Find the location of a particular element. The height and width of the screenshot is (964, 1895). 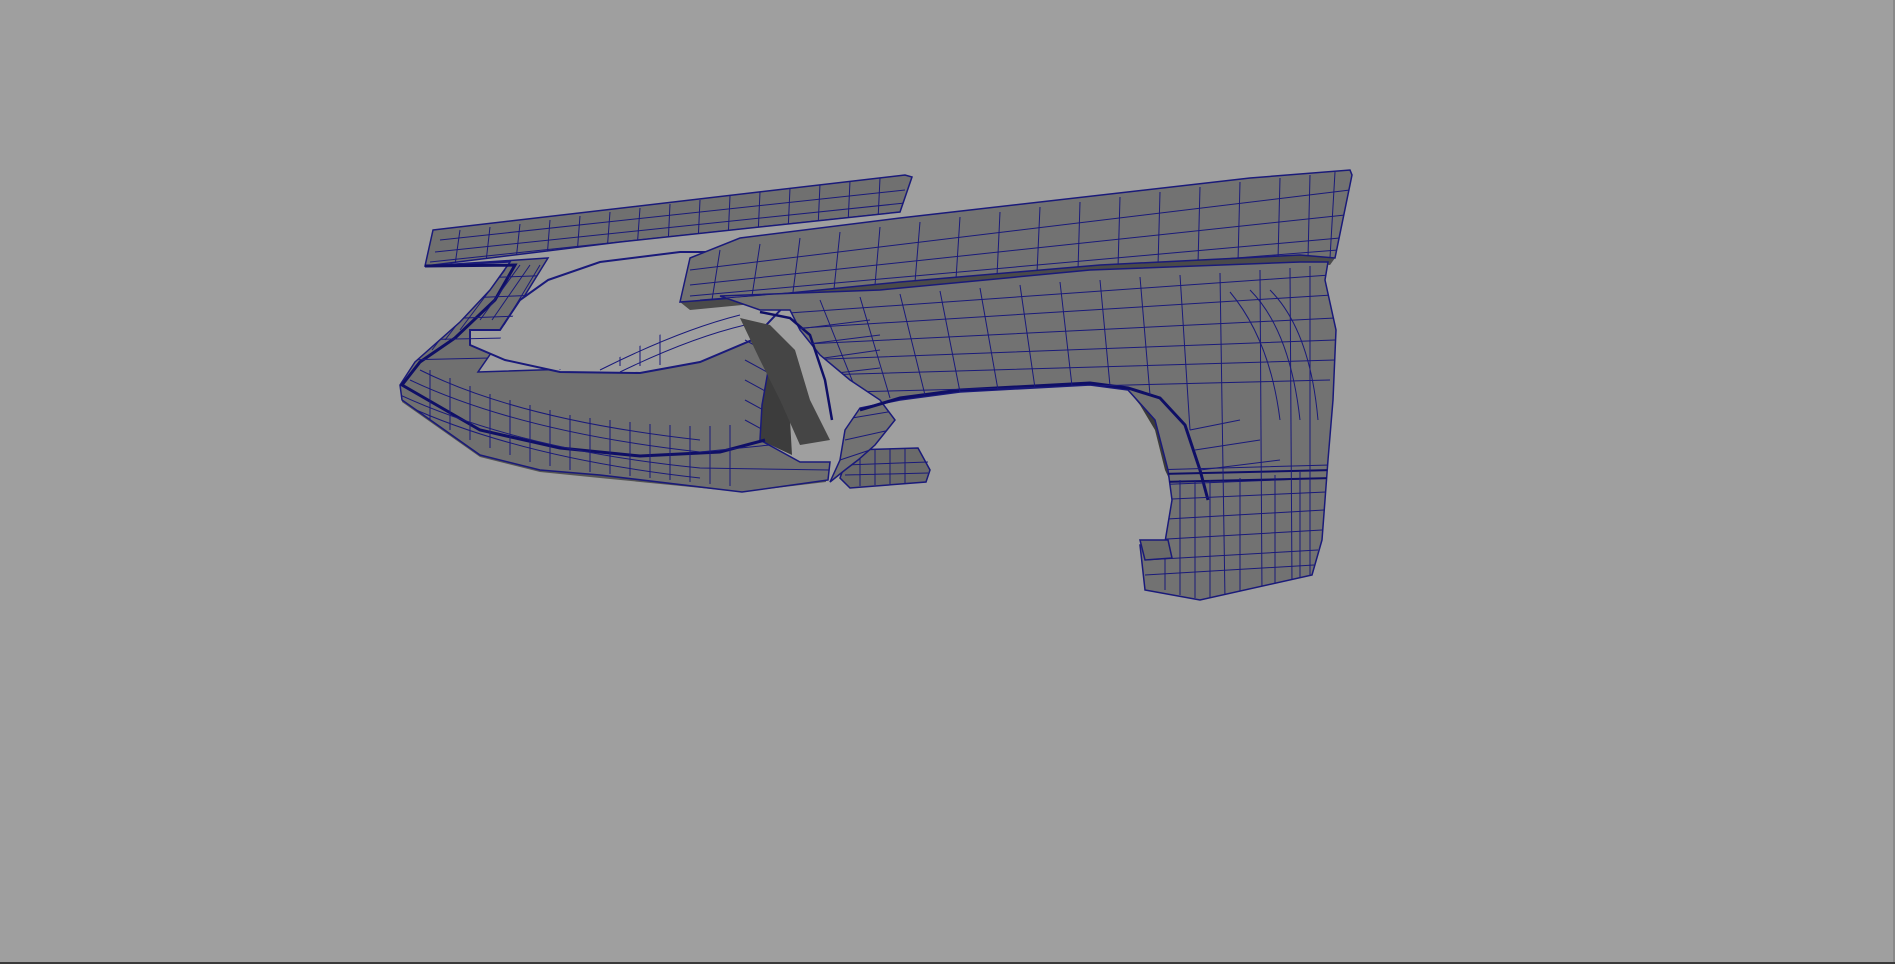

right-fender-bottom-tab is located at coordinates (1156, 550).